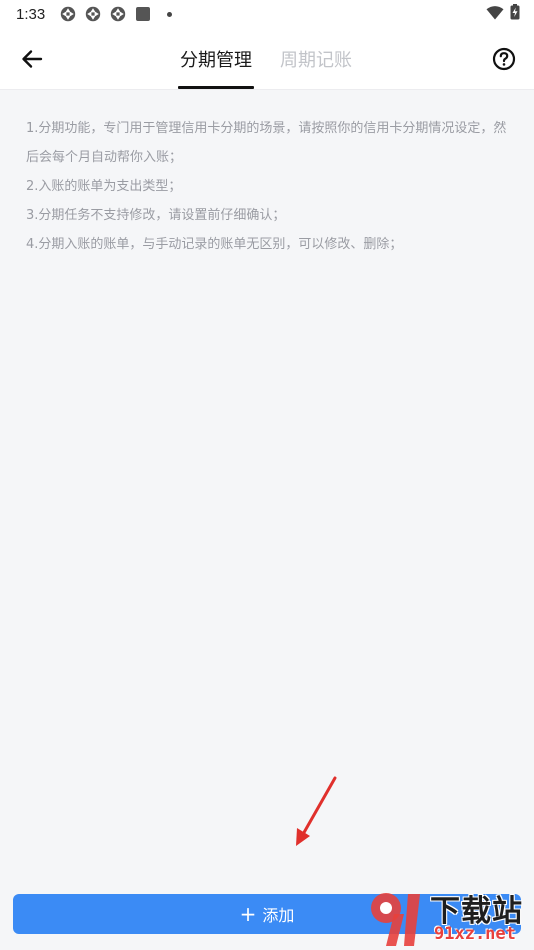 This screenshot has width=534, height=950. I want to click on help-button, so click(504, 59).